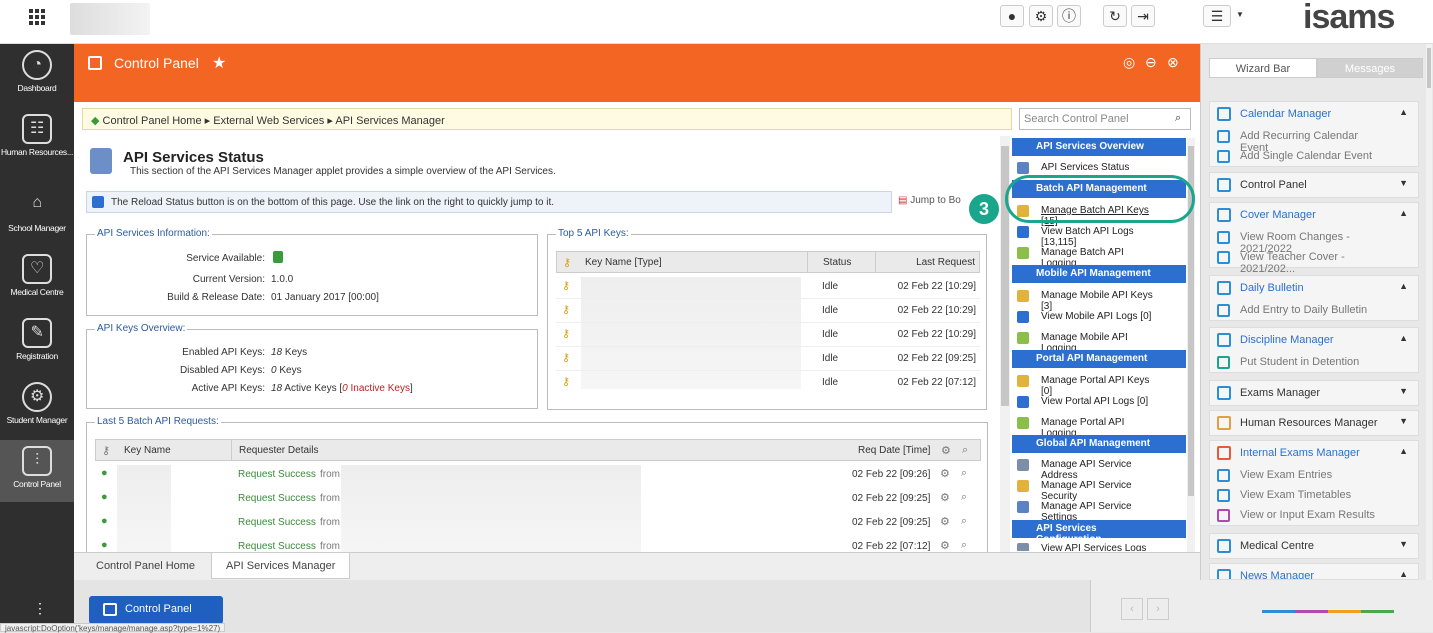 The height and width of the screenshot is (633, 1433). Describe the element at coordinates (1173, 62) in the screenshot. I see `close-icon: ⊗` at that location.